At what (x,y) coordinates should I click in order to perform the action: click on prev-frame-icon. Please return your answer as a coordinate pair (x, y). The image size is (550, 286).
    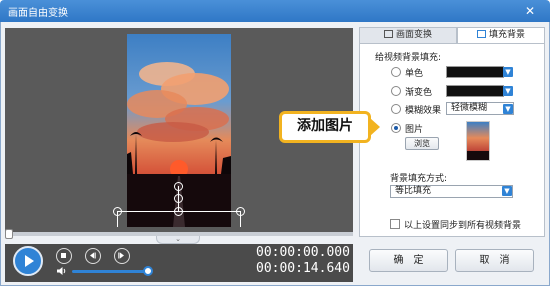
    Looking at the image, I should click on (93, 255).